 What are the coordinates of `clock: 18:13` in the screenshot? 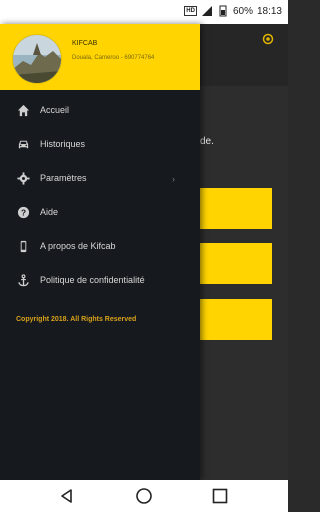 It's located at (269, 11).